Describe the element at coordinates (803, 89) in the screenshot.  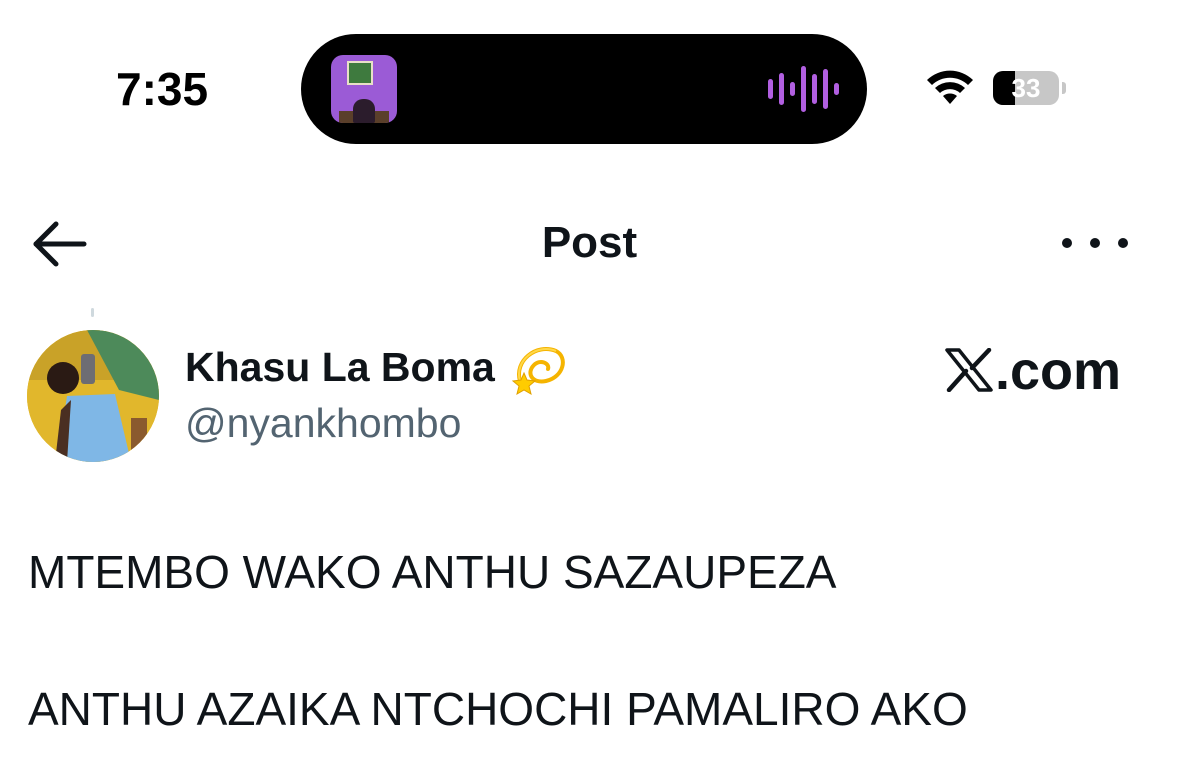
I see `audio-waveform-icon` at that location.